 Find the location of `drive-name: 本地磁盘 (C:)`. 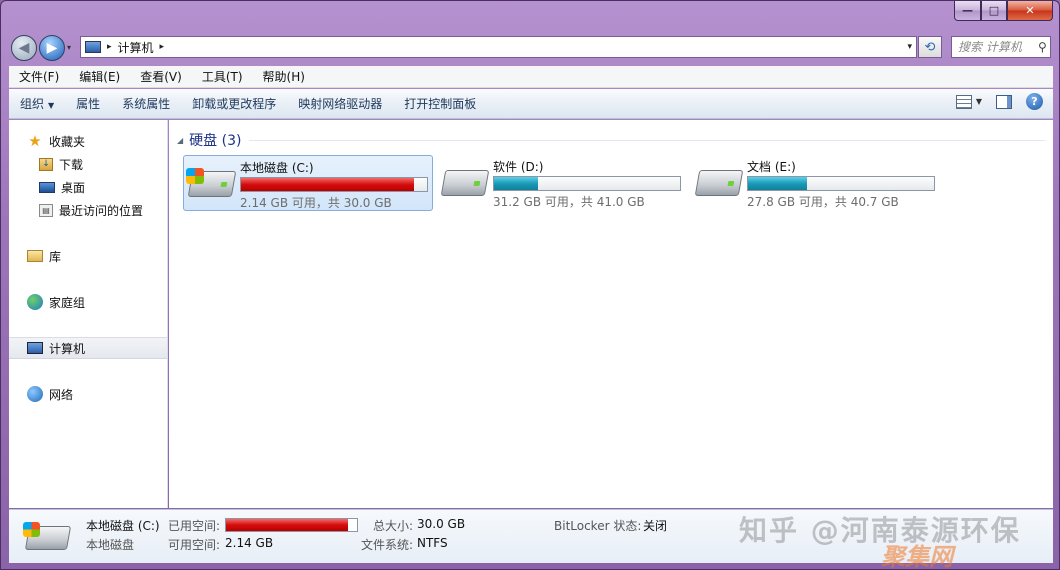

drive-name: 本地磁盘 (C:) is located at coordinates (277, 168).